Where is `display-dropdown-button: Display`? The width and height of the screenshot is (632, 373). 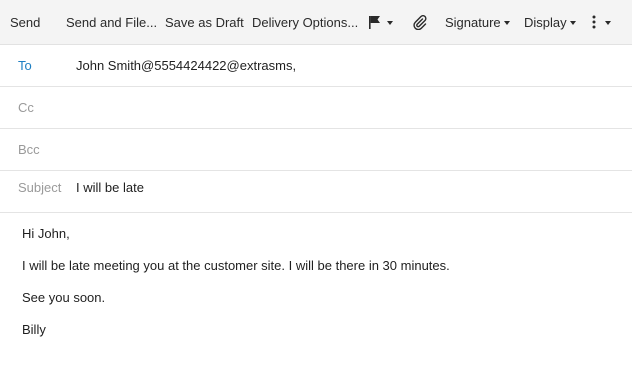 display-dropdown-button: Display is located at coordinates (550, 22).